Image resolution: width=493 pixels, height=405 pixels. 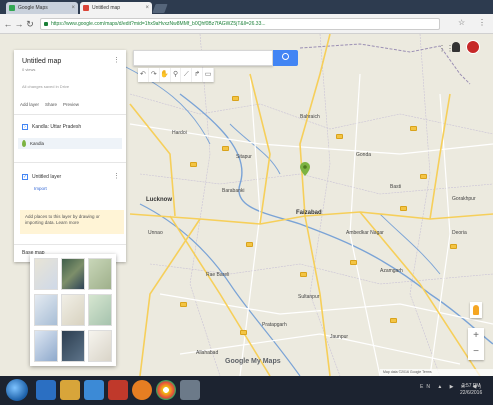 What do you see at coordinates (203, 58) in the screenshot?
I see `map-search-input` at bounding box center [203, 58].